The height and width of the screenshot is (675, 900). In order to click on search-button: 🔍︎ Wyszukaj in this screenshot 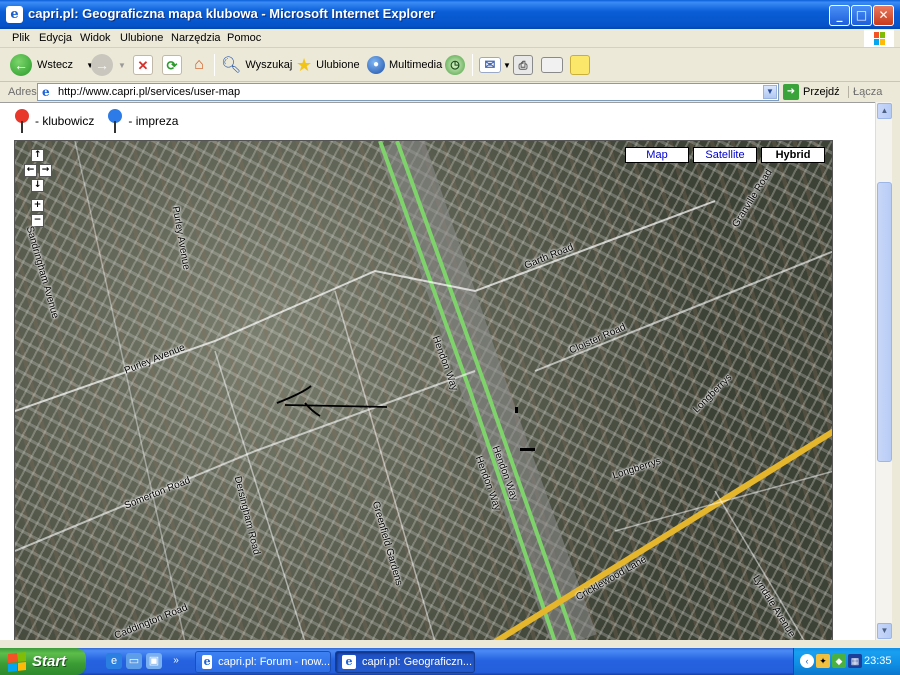, I will do `click(256, 65)`.